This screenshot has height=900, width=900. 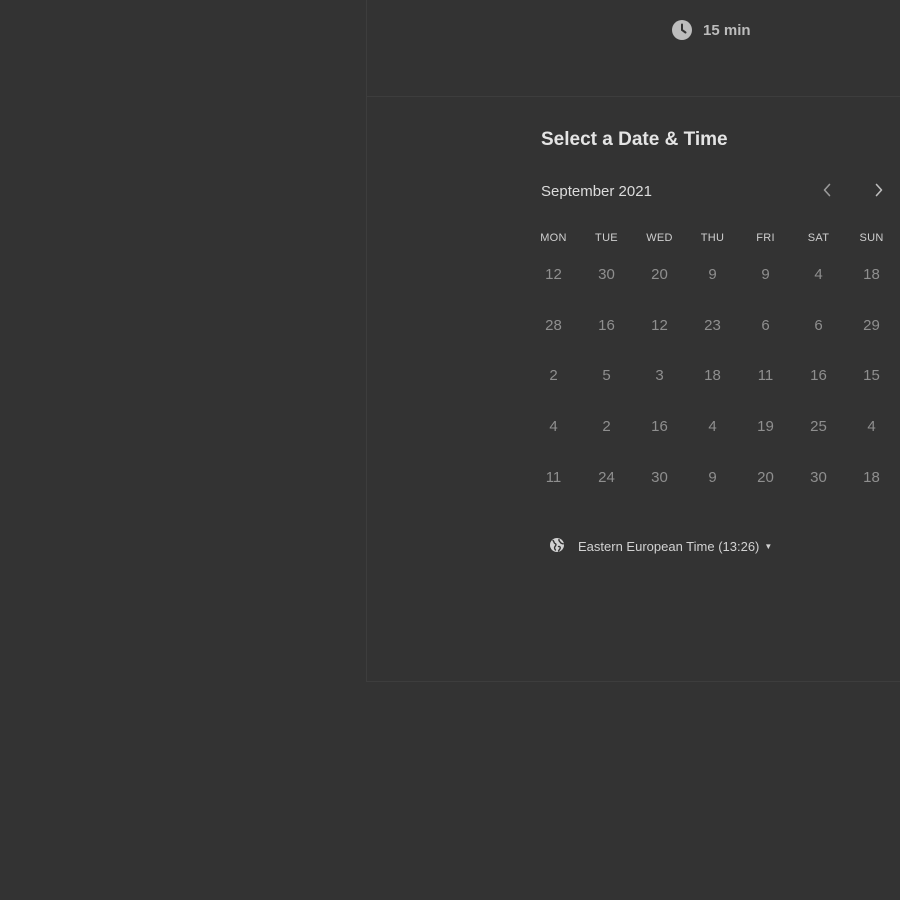 What do you see at coordinates (634, 139) in the screenshot?
I see `page-title: Select a Date & Time` at bounding box center [634, 139].